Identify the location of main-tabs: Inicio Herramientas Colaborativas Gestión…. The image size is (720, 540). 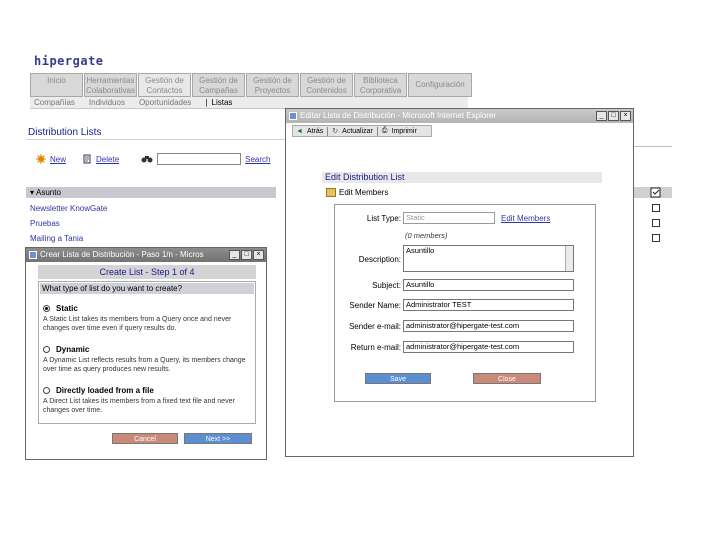
(251, 85).